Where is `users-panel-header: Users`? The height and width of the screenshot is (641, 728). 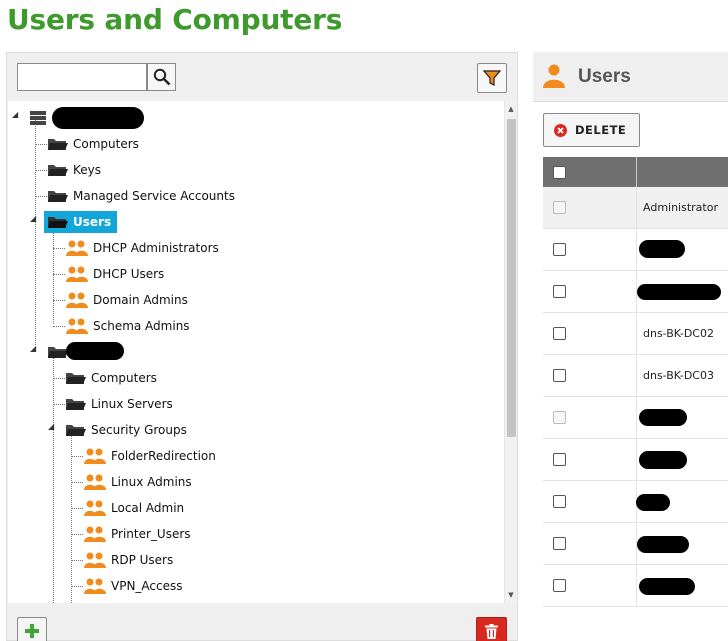
users-panel-header: Users is located at coordinates (630, 77).